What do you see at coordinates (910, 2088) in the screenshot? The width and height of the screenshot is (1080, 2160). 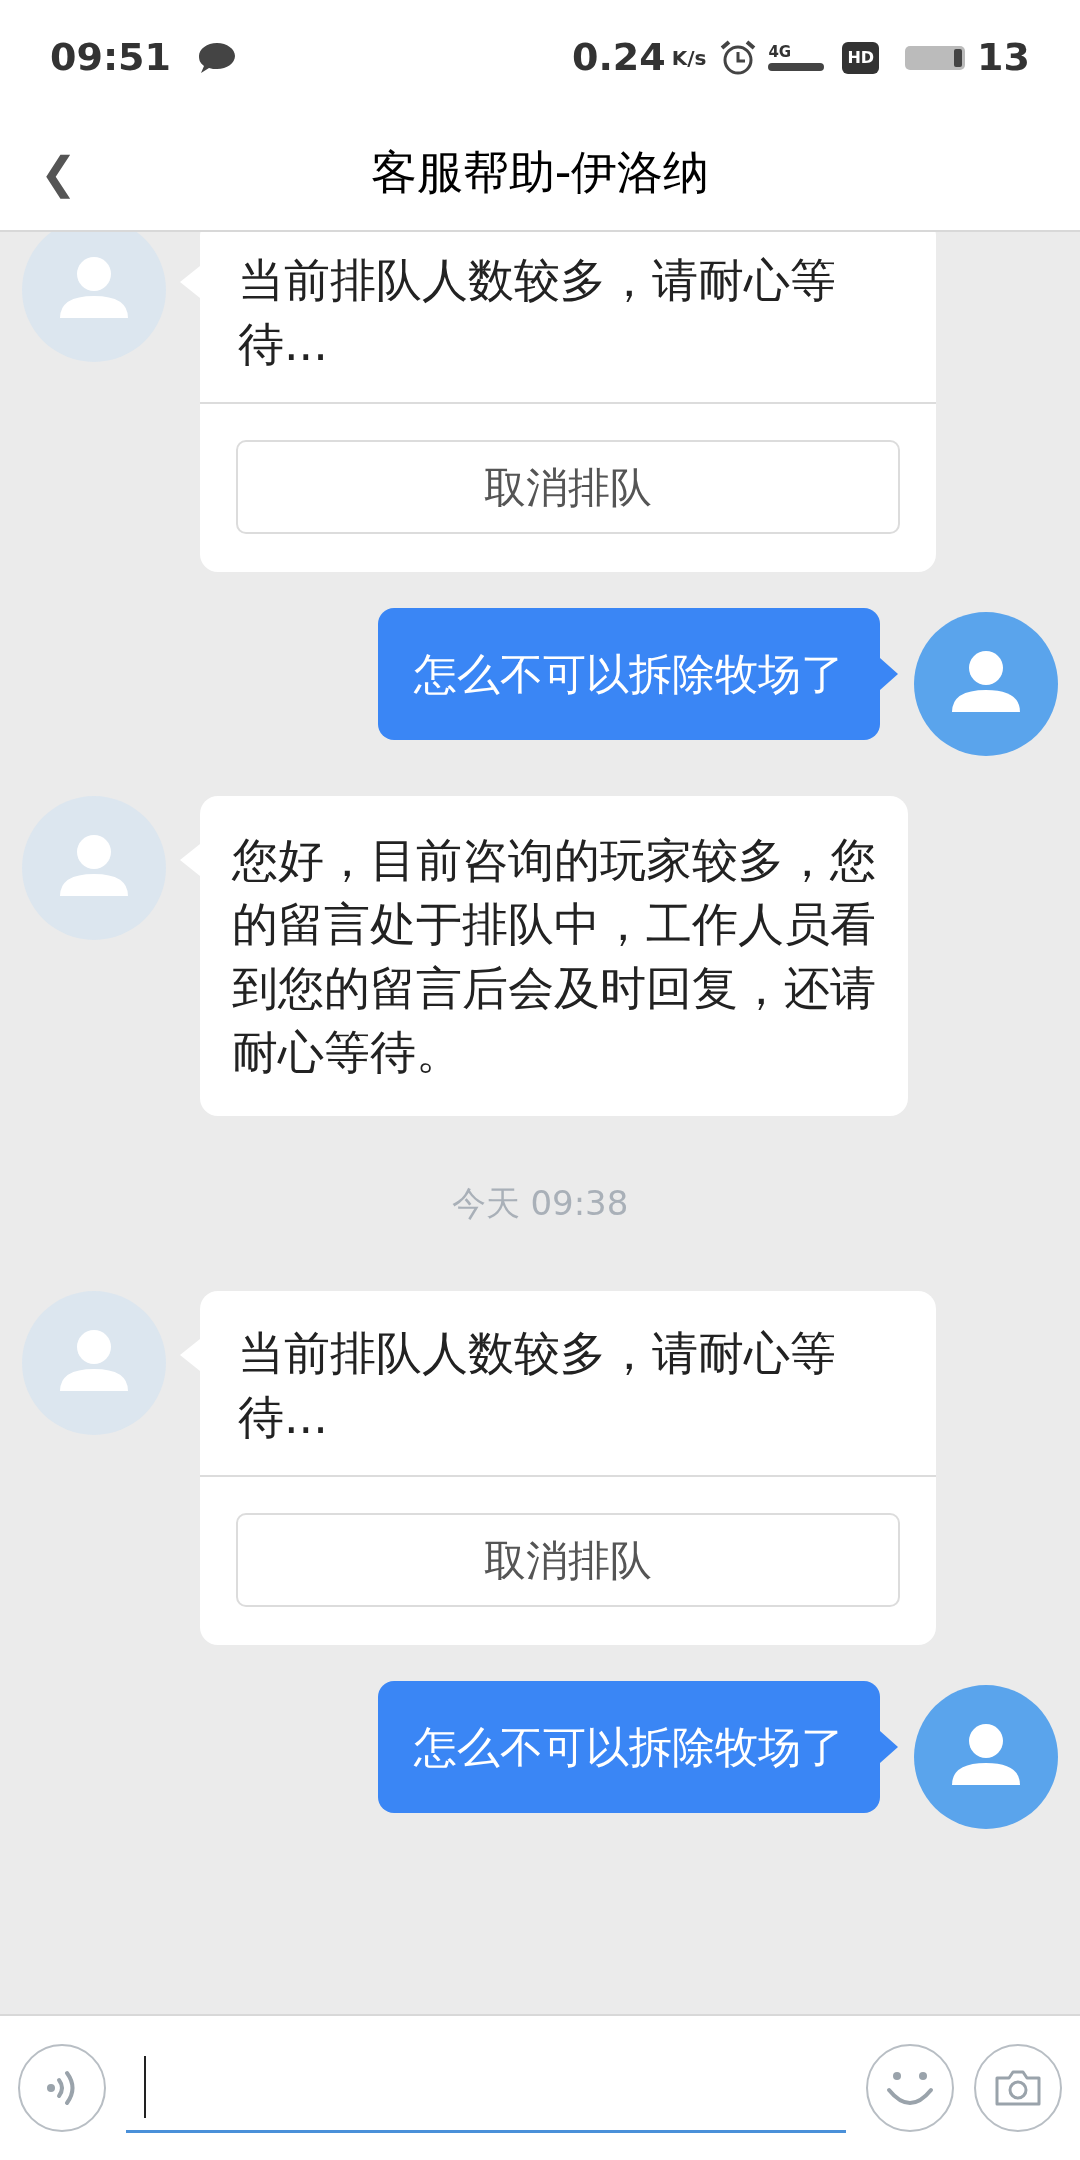 I see `emoji-button` at bounding box center [910, 2088].